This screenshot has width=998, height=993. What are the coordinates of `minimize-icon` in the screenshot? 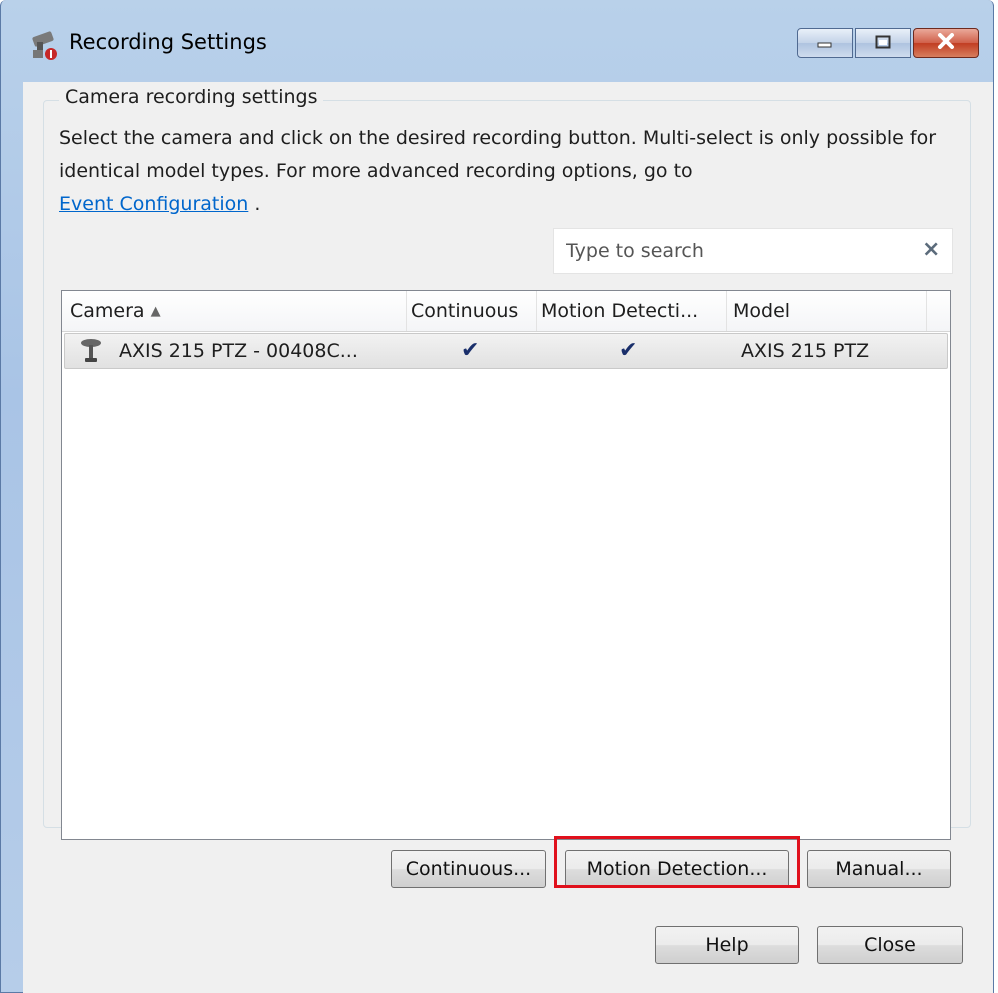 It's located at (825, 43).